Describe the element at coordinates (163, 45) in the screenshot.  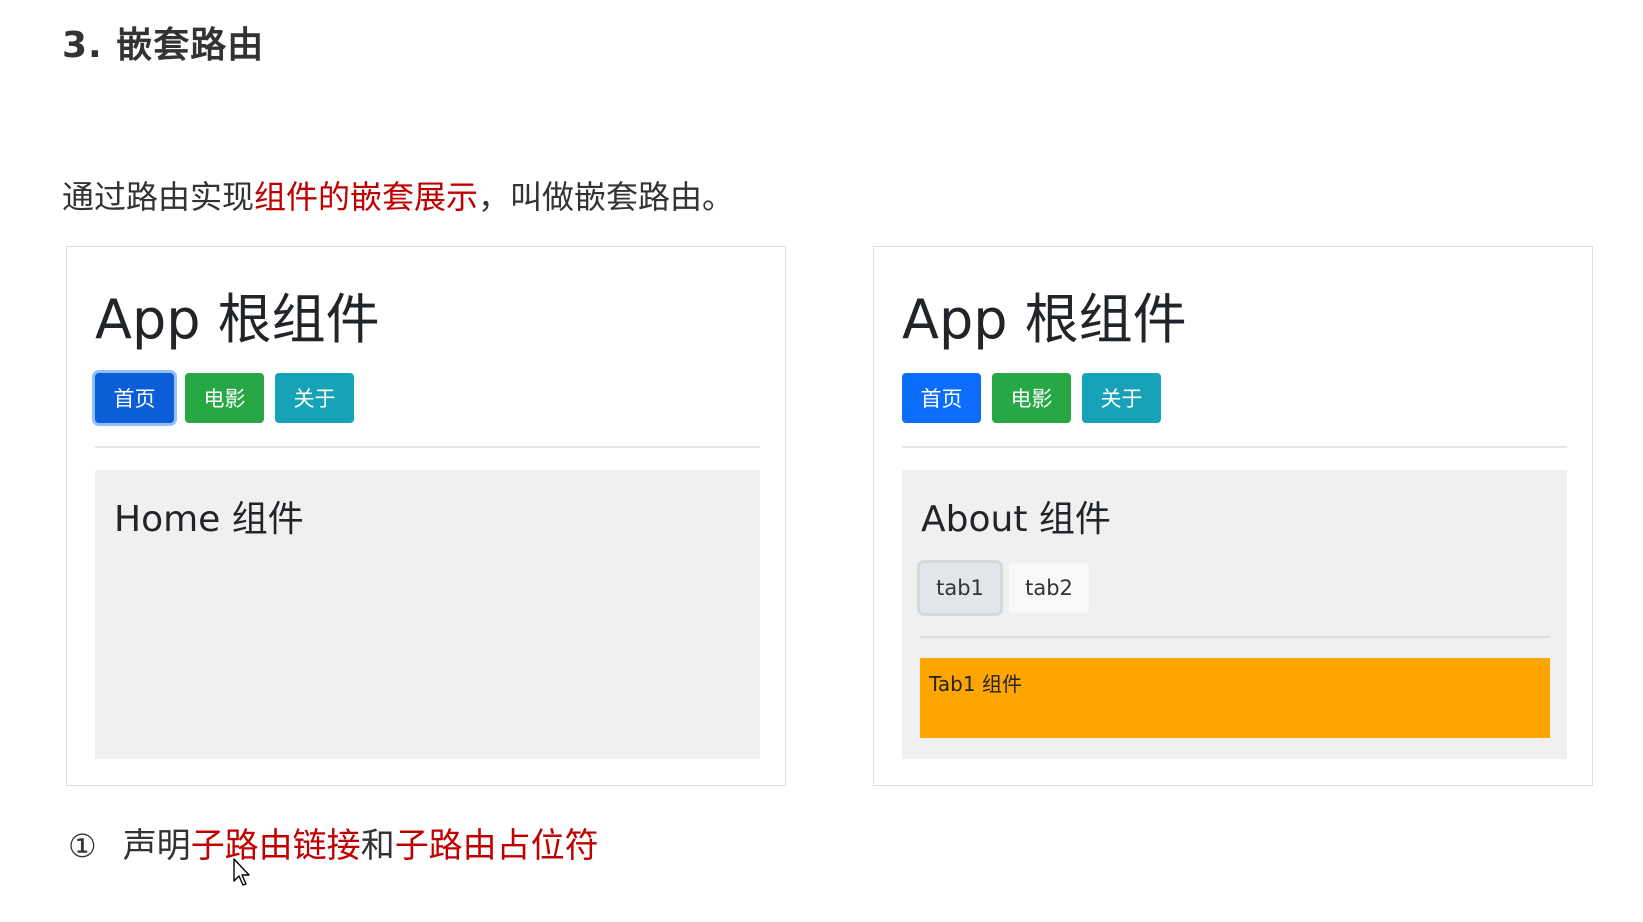
I see `section-heading: 3. 嵌套路由` at that location.